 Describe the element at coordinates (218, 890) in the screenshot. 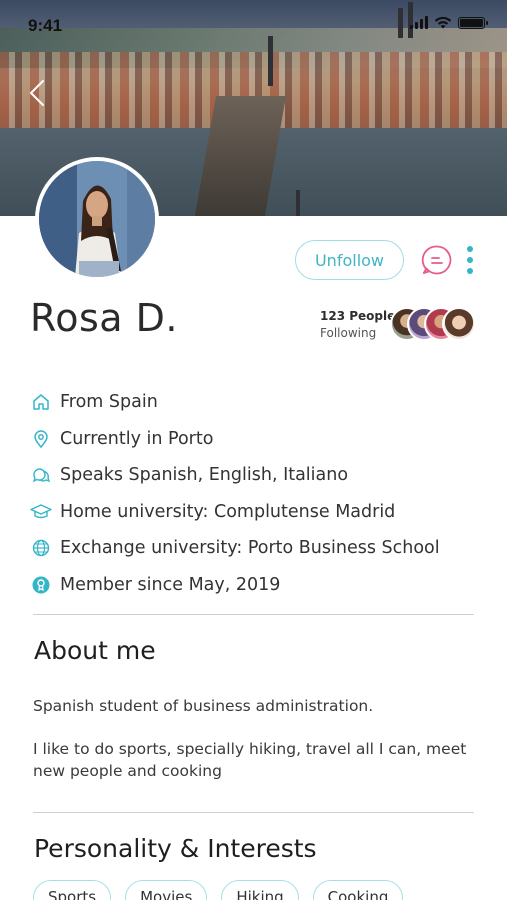

I see `interest-tags: Sports Movies Hiking Cooking` at that location.